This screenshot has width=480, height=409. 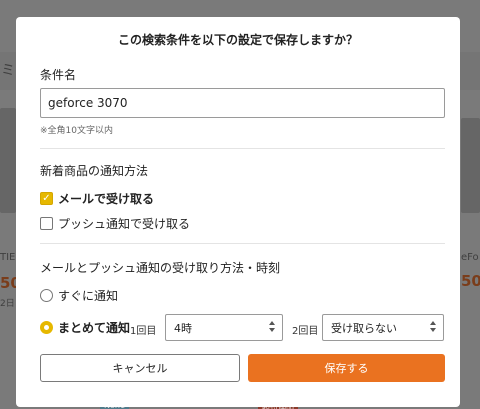 What do you see at coordinates (140, 368) in the screenshot?
I see `cancel-button: キャンセル` at bounding box center [140, 368].